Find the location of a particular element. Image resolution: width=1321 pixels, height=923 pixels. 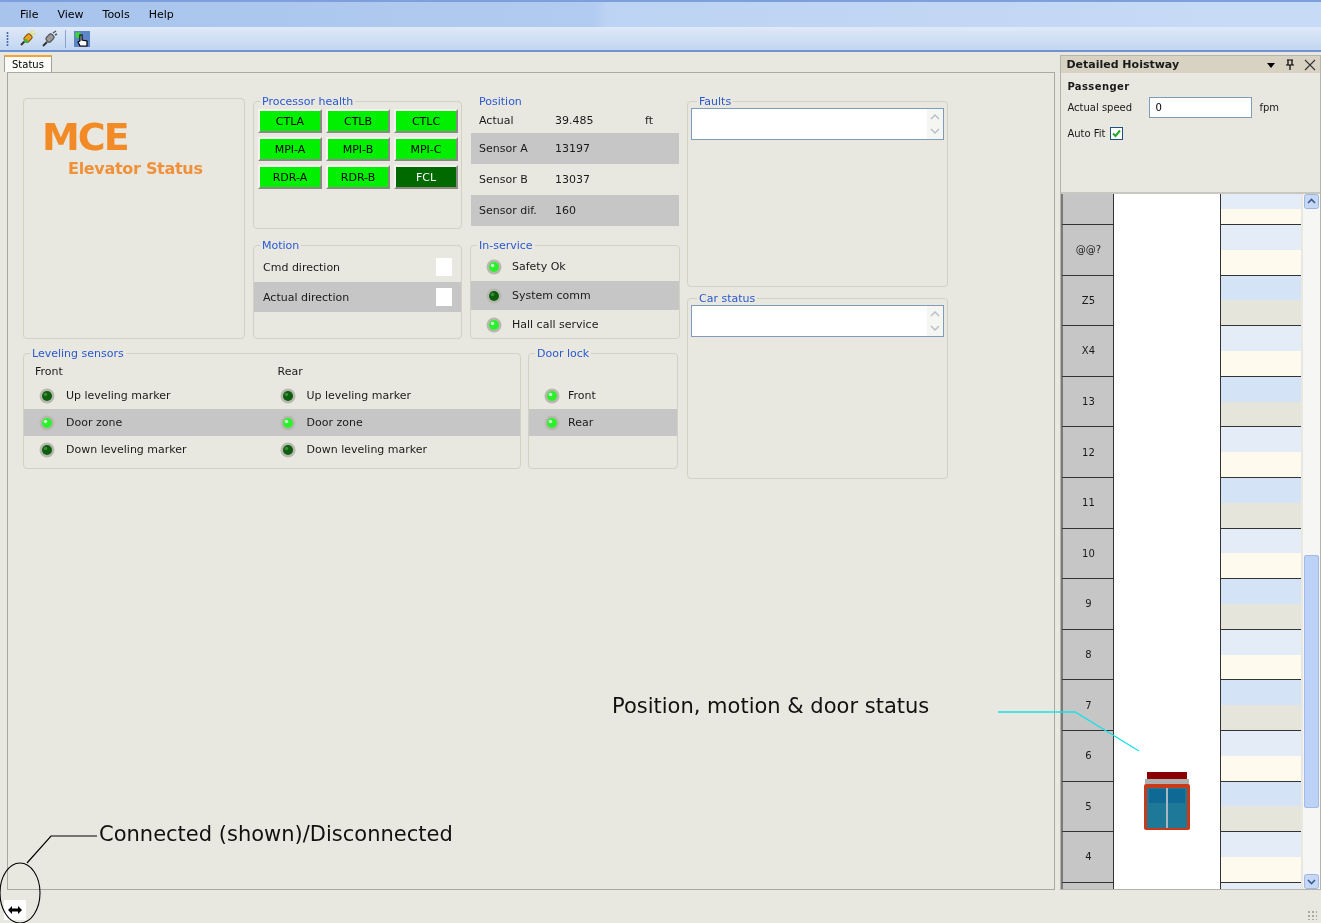

group-title: Leveling sensors is located at coordinates (78, 353).